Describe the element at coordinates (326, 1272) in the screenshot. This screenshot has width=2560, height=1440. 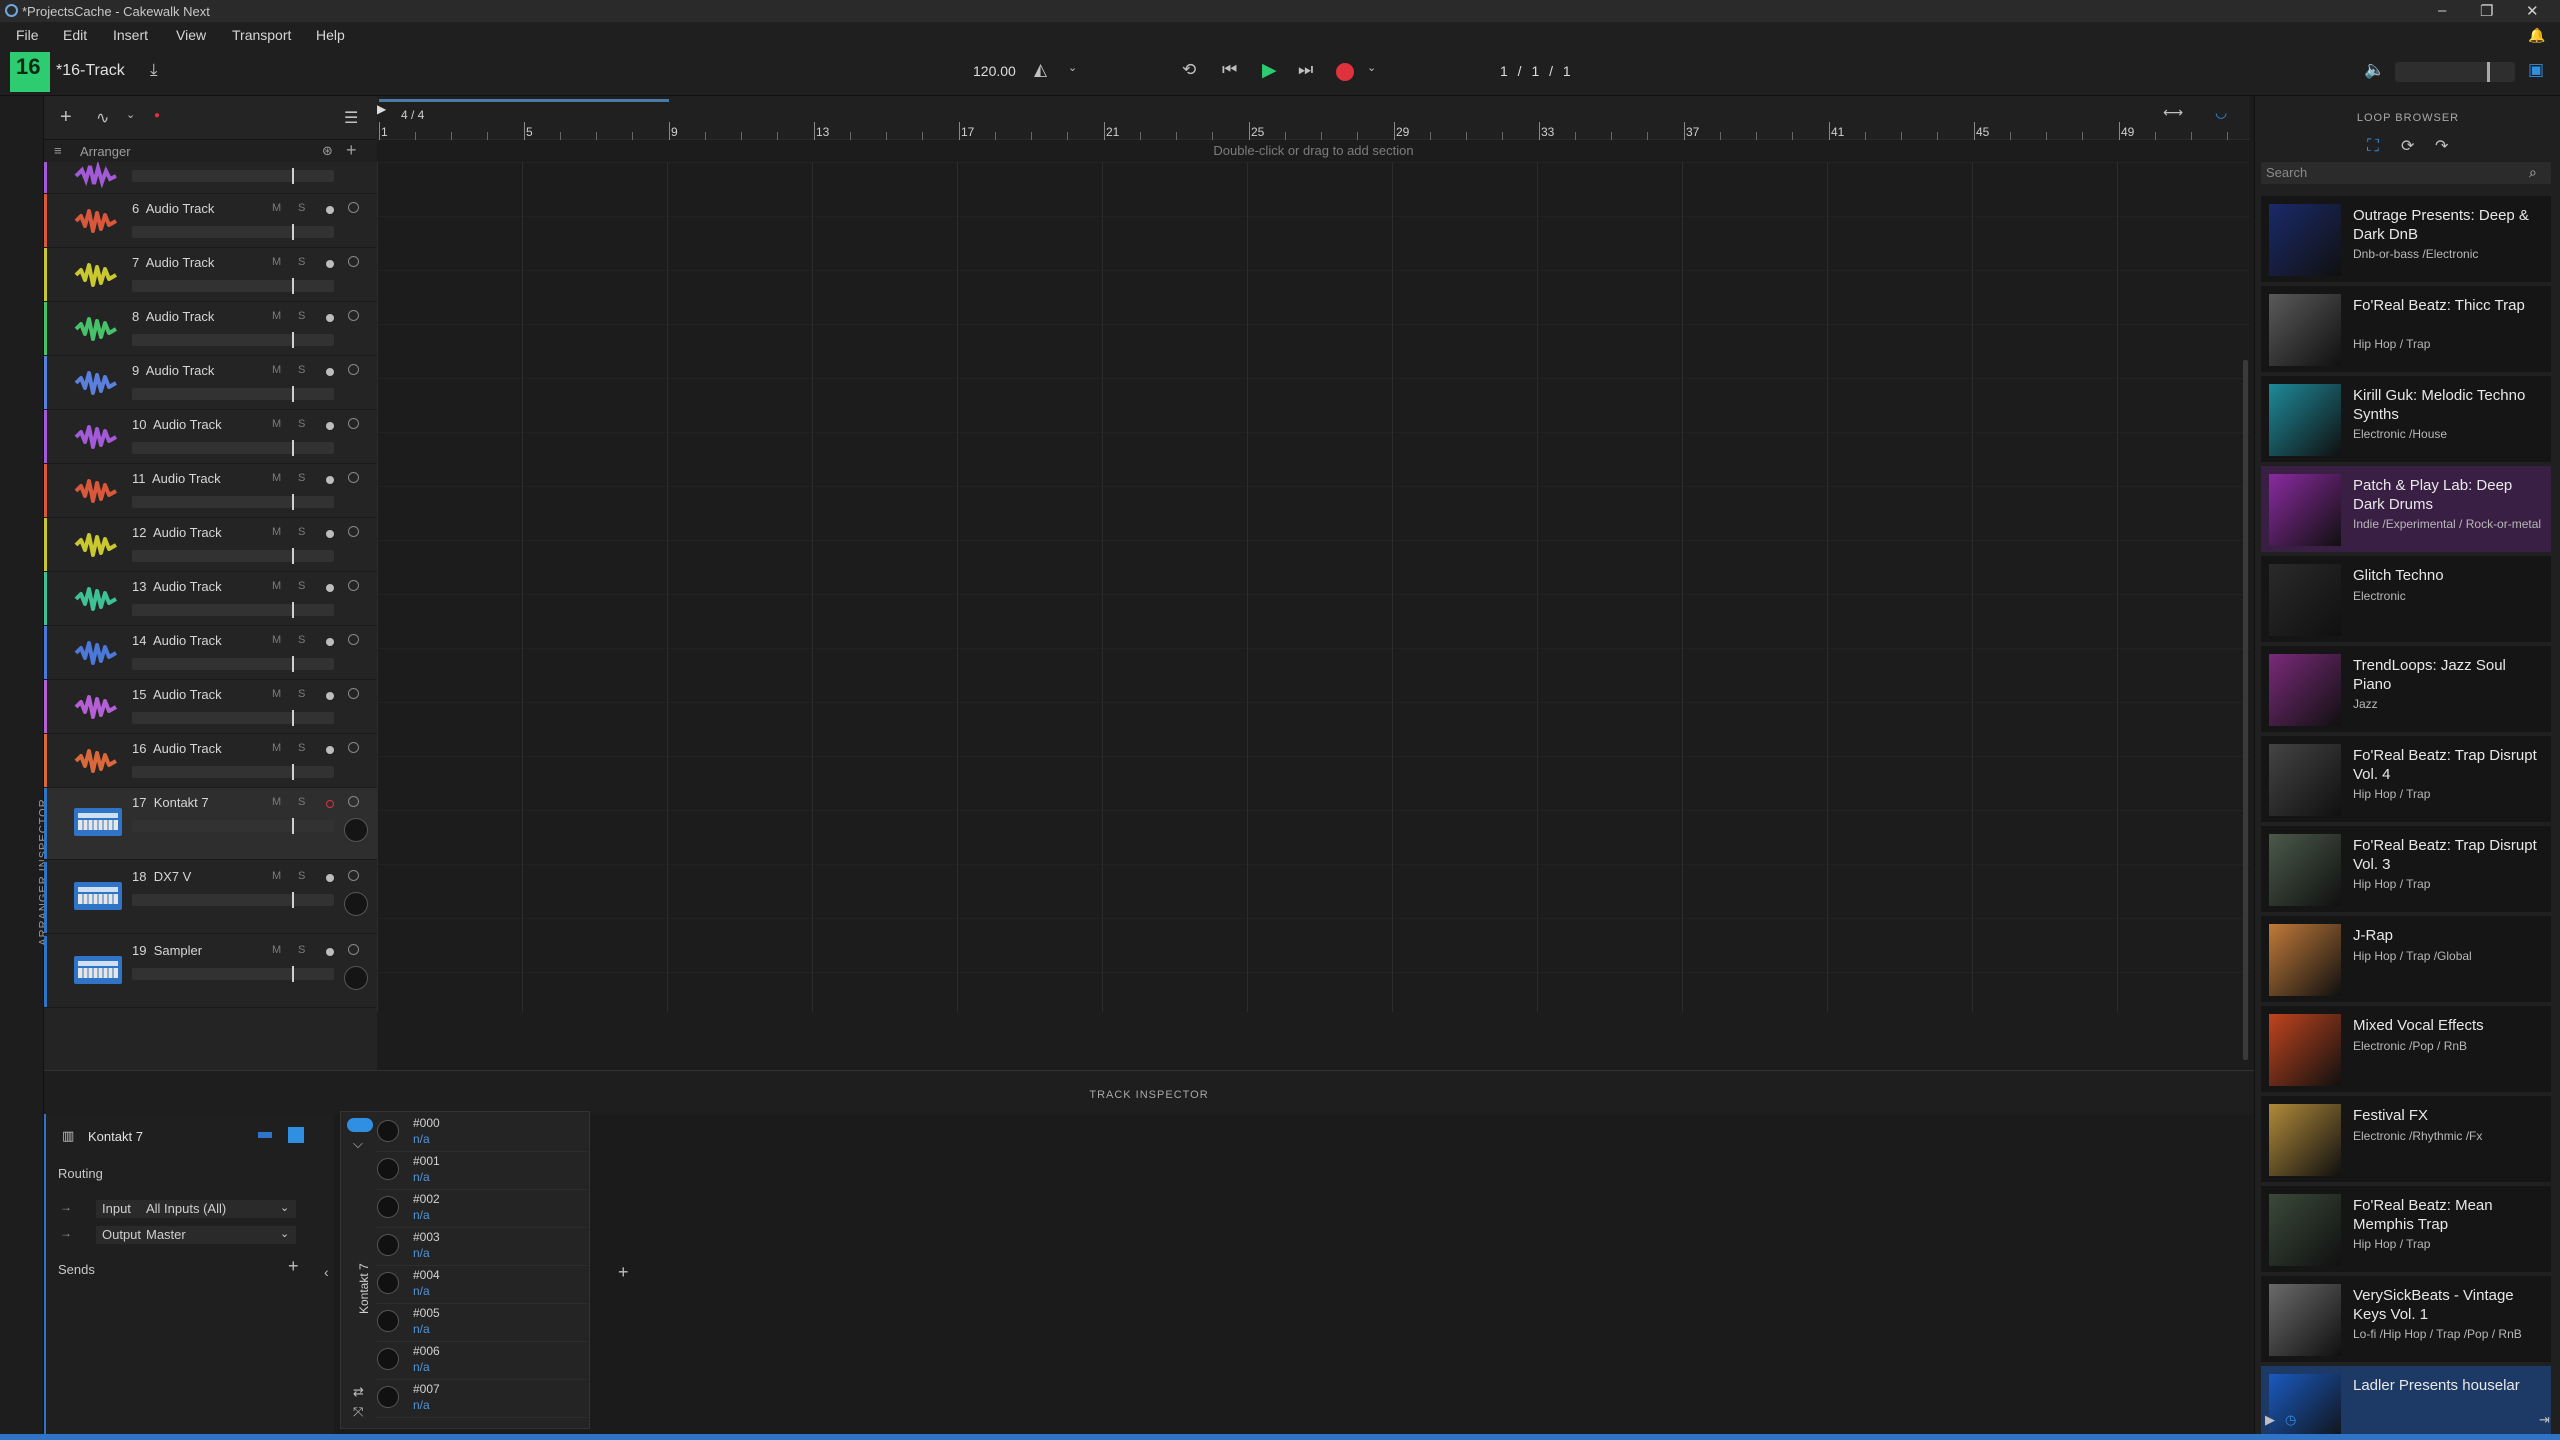
I see `collapse-left-icon: ‹` at that location.